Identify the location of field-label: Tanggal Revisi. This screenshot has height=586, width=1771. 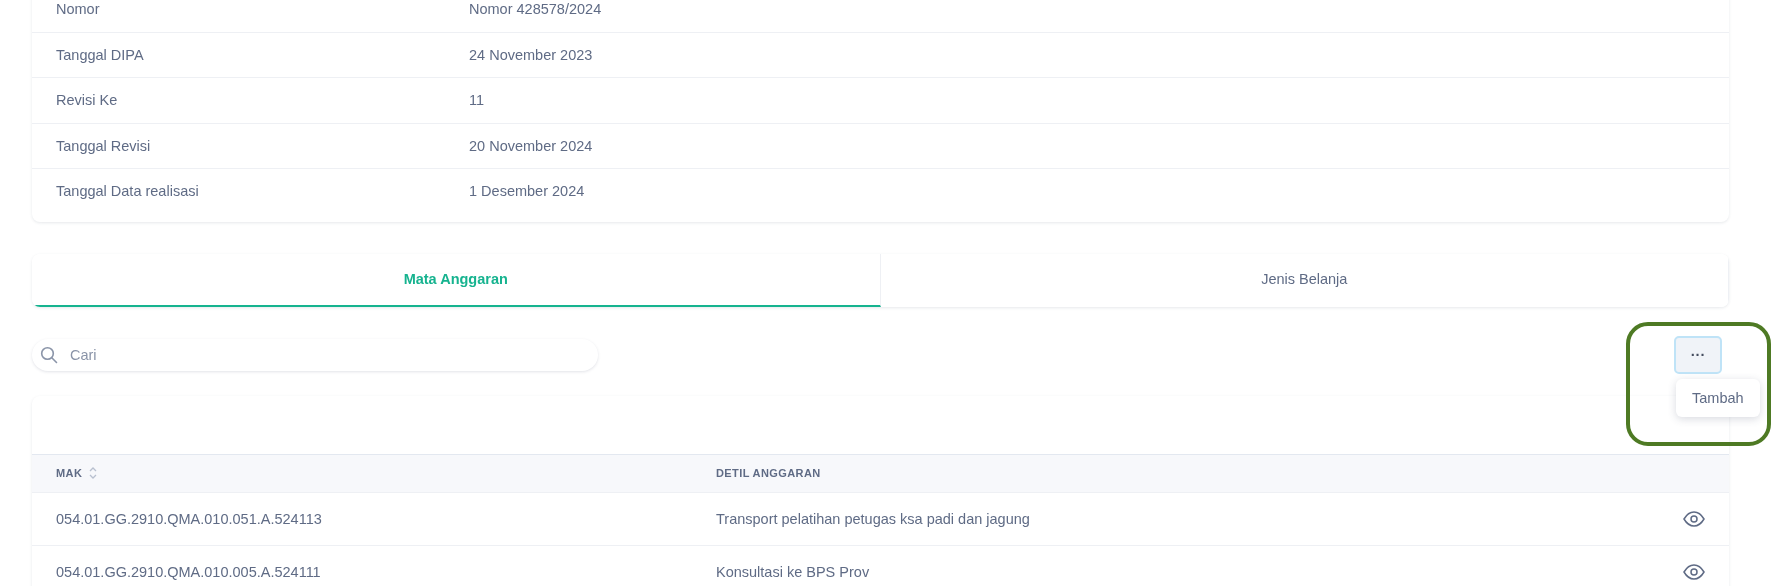
(104, 145).